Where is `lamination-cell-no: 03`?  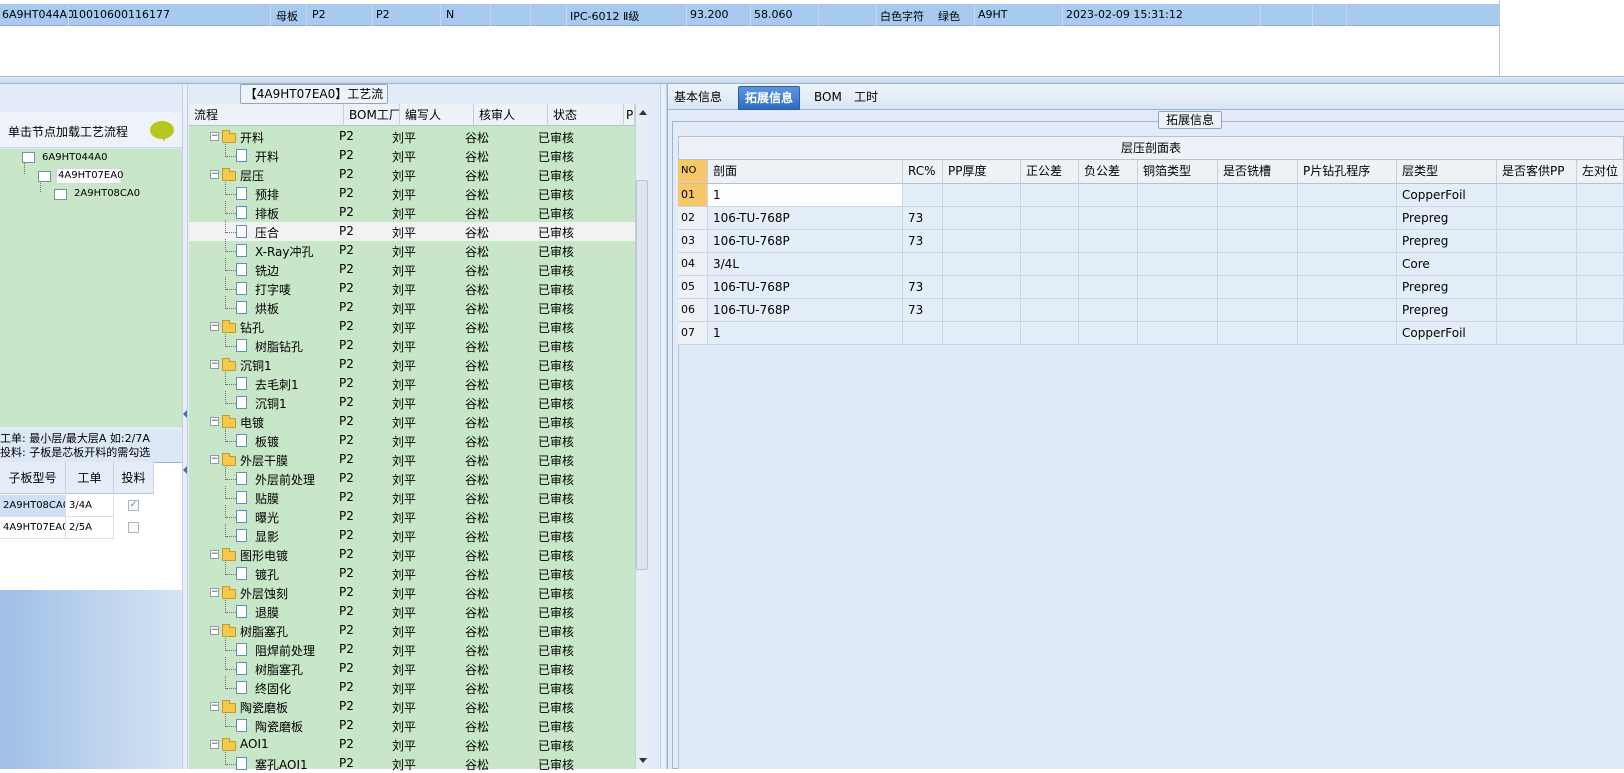
lamination-cell-no: 03 is located at coordinates (693, 241).